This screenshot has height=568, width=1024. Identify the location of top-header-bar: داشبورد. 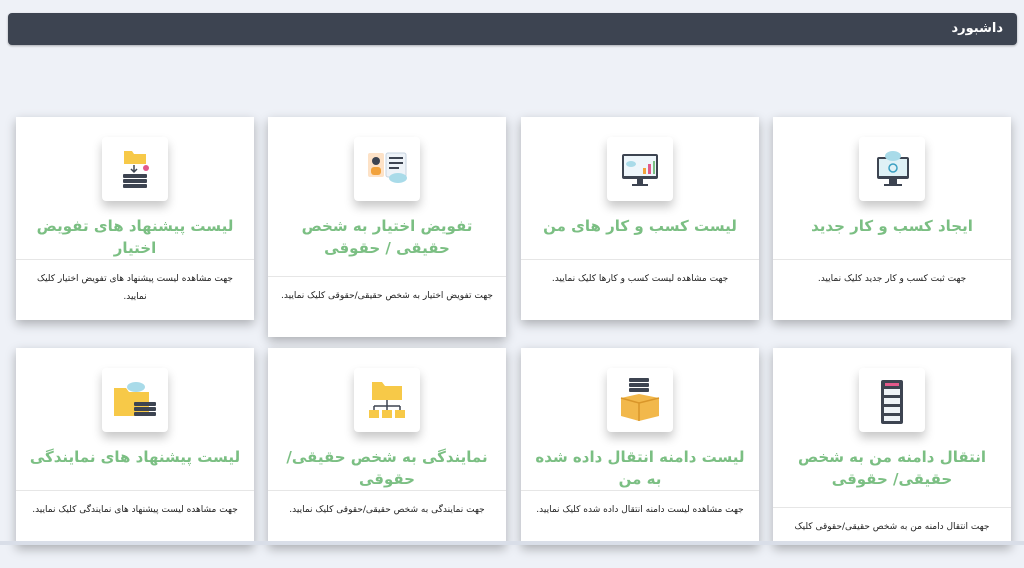
(512, 29).